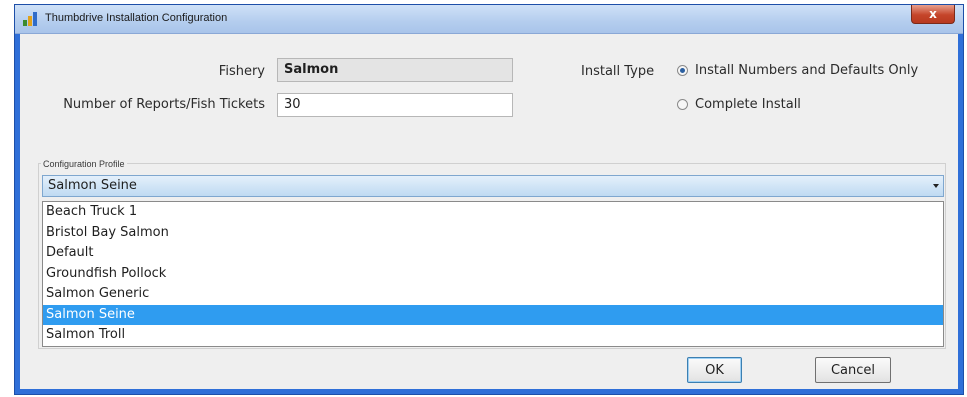 This screenshot has height=397, width=967. Describe the element at coordinates (395, 70) in the screenshot. I see `fishery-field: Salmon` at that location.